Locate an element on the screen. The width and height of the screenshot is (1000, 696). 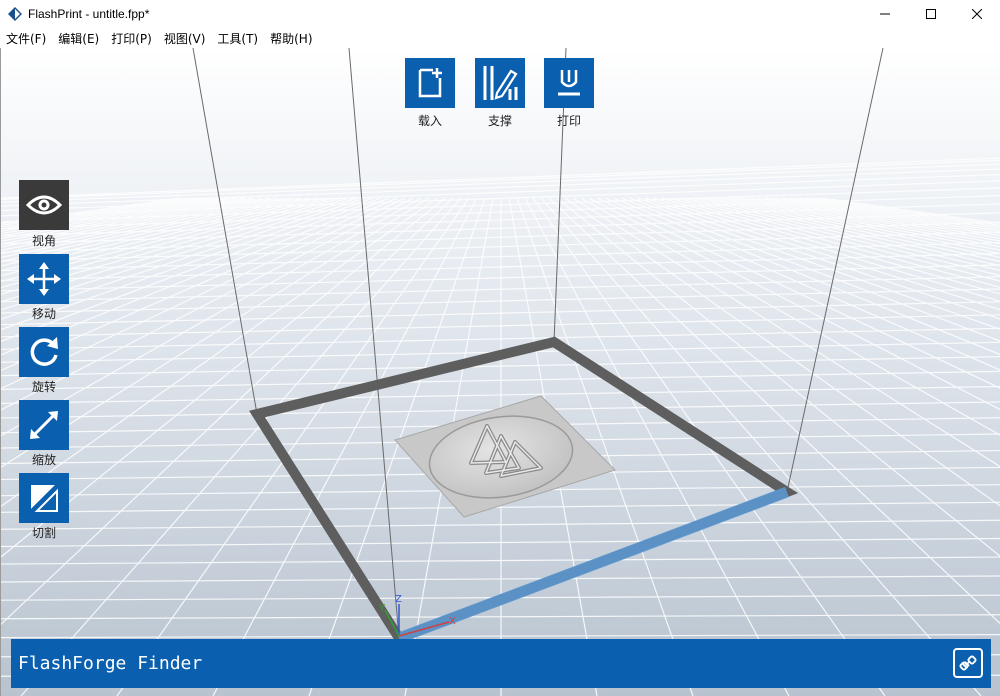
finder-connect-button is located at coordinates (968, 663).